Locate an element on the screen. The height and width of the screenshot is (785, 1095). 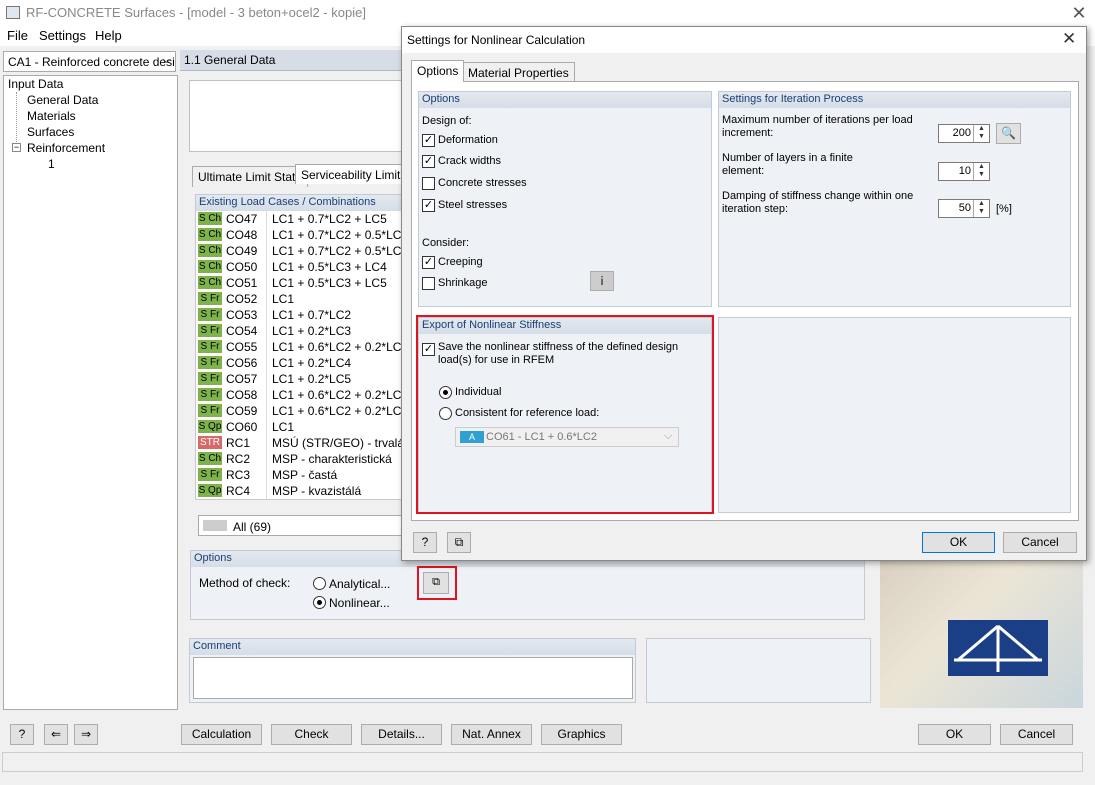
shrinkage-checkbox is located at coordinates (428, 283).